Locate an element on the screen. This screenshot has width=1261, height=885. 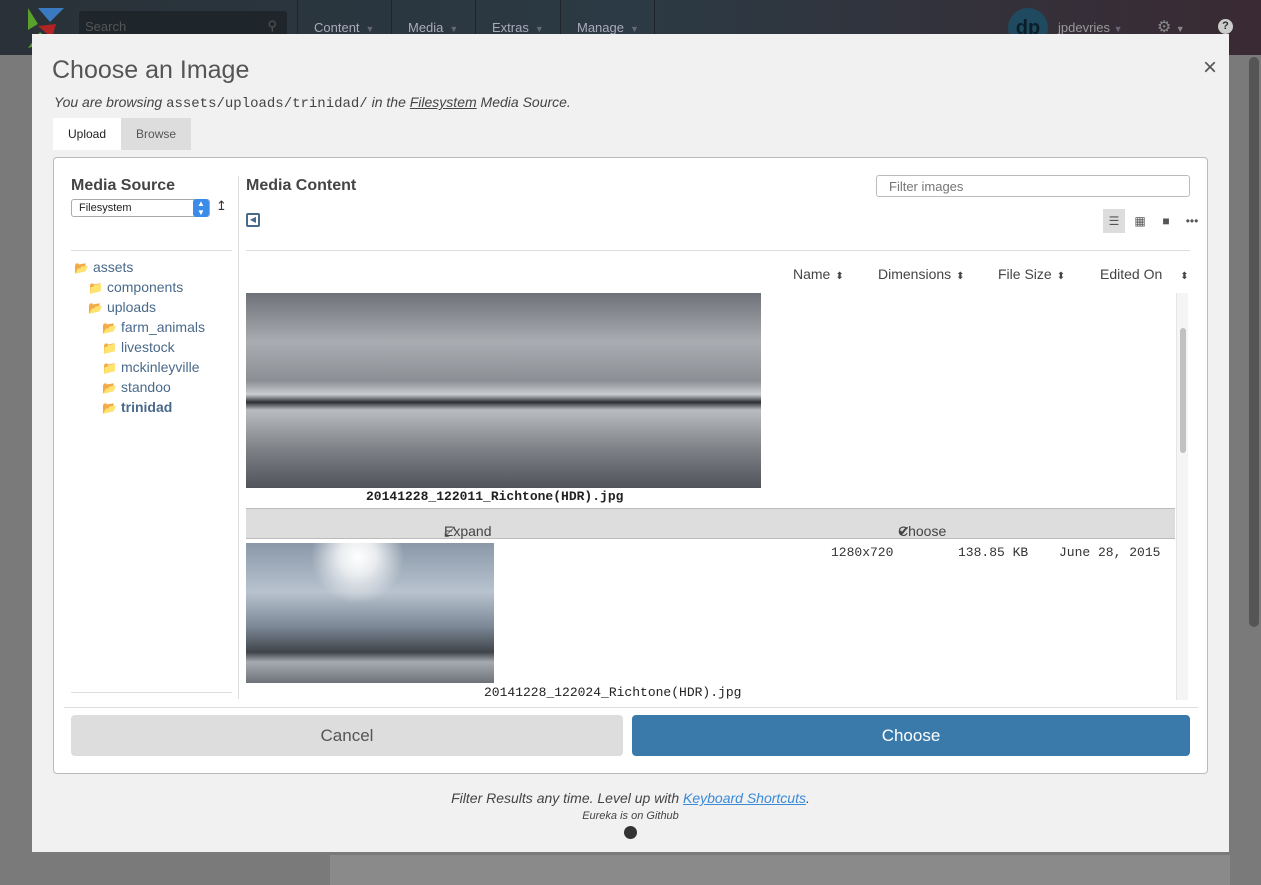
file-actions-bar: ⤢ Expand ✔ Choose is located at coordinates (710, 523).